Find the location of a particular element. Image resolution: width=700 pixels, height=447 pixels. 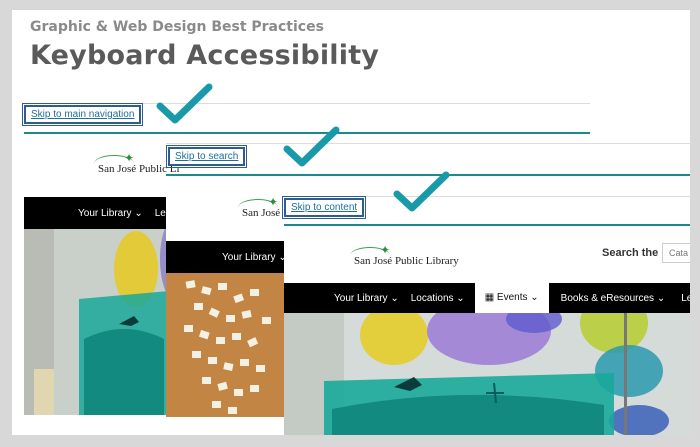

nav-item-learning: Learning ⌄ is located at coordinates (685, 298).